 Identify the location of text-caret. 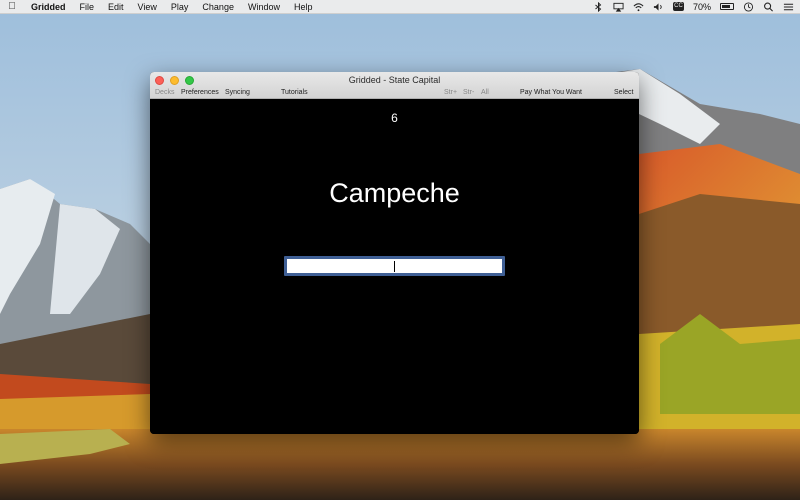
(394, 266).